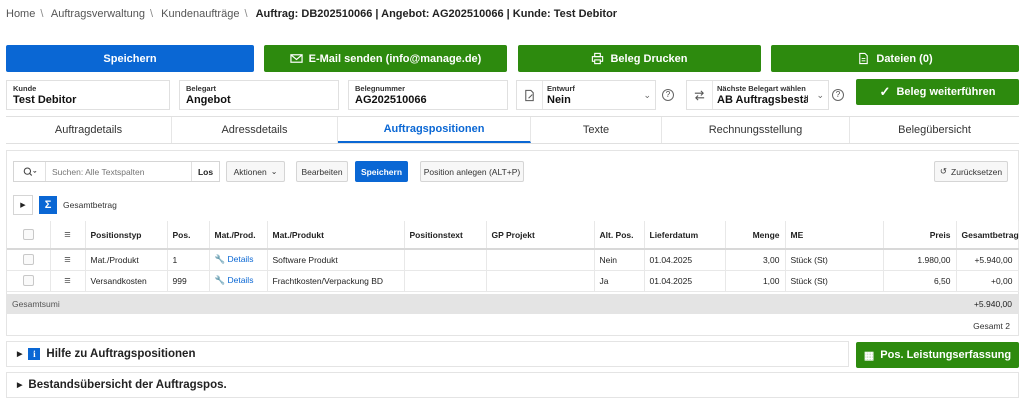 The width and height of the screenshot is (1024, 405). Describe the element at coordinates (598, 58) in the screenshot. I see `printer-icon` at that location.